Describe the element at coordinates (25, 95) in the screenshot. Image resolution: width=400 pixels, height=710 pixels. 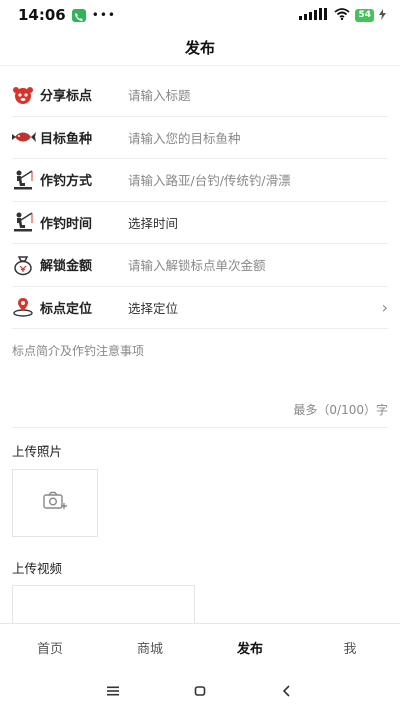
I see `fish-face-icon` at that location.